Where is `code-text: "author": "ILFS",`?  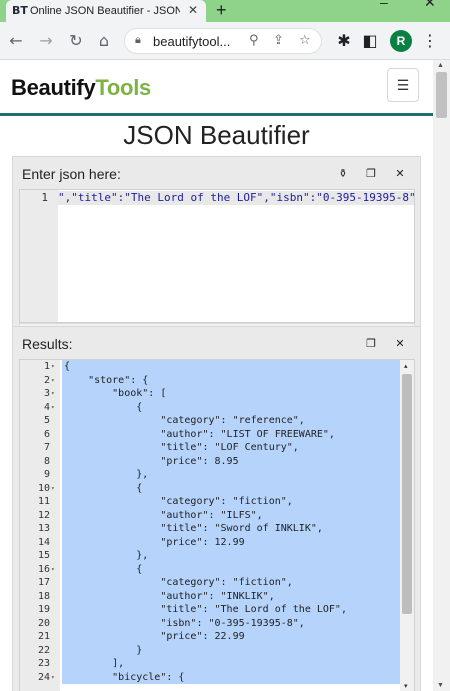
code-text: "author": "ILFS", is located at coordinates (231, 515).